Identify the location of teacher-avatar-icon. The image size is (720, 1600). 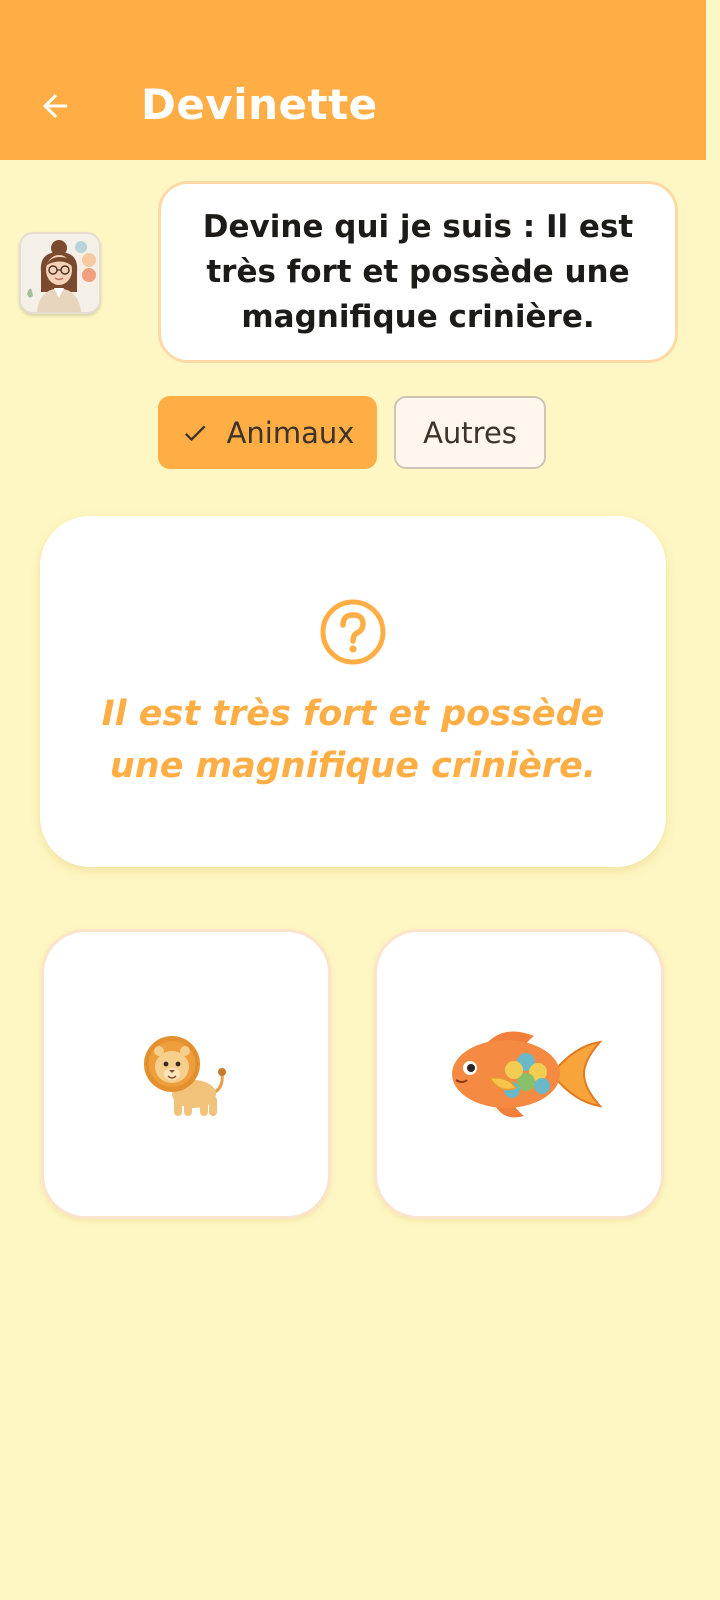
(60, 273).